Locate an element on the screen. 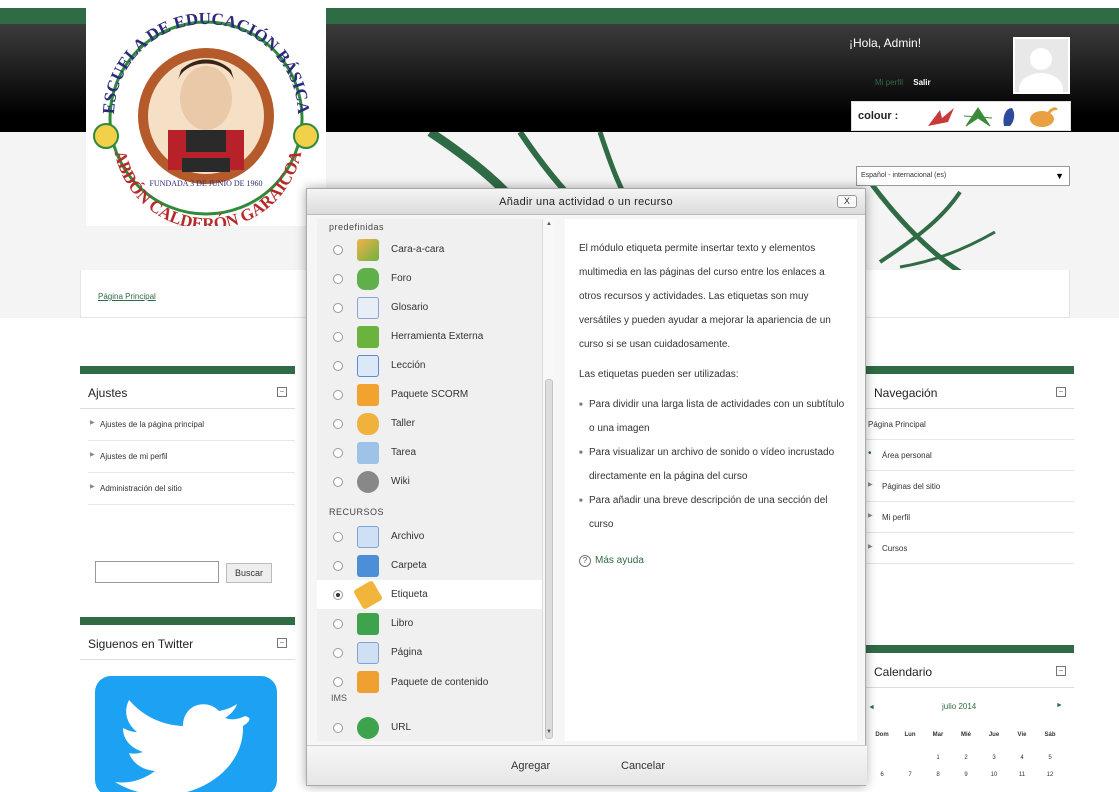 This screenshot has height=792, width=1119. calendar-block: Calendario – is located at coordinates (970, 670).